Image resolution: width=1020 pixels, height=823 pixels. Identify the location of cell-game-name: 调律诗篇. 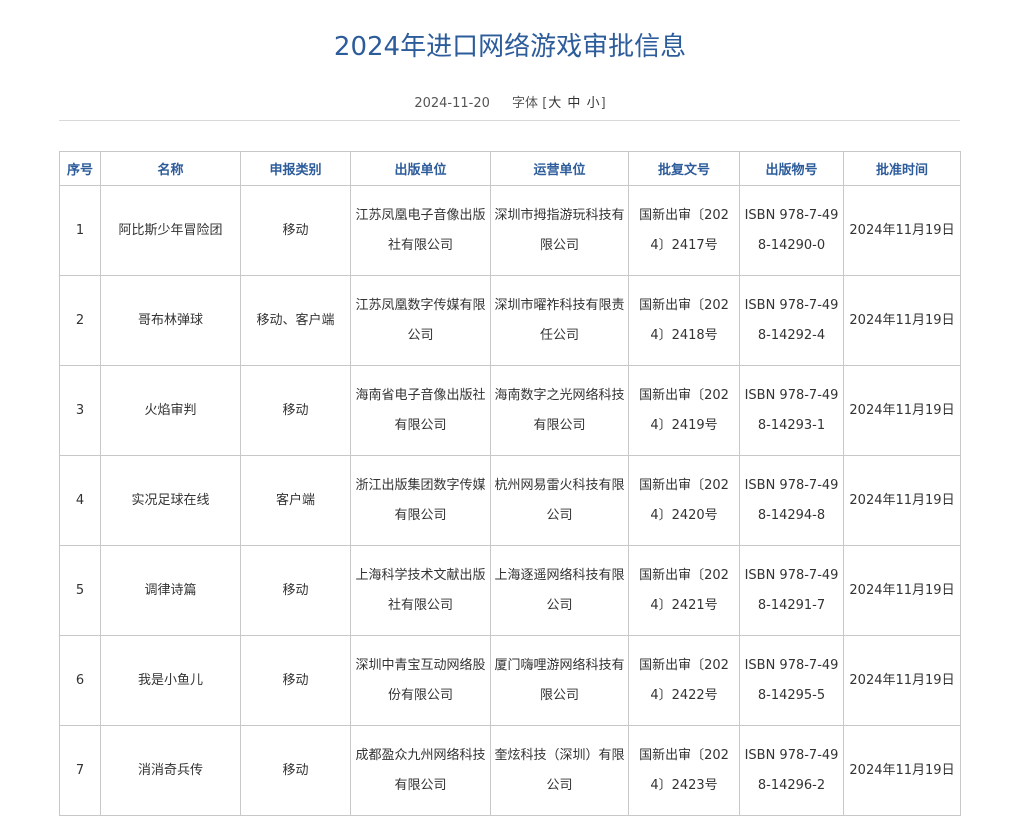
(170, 590).